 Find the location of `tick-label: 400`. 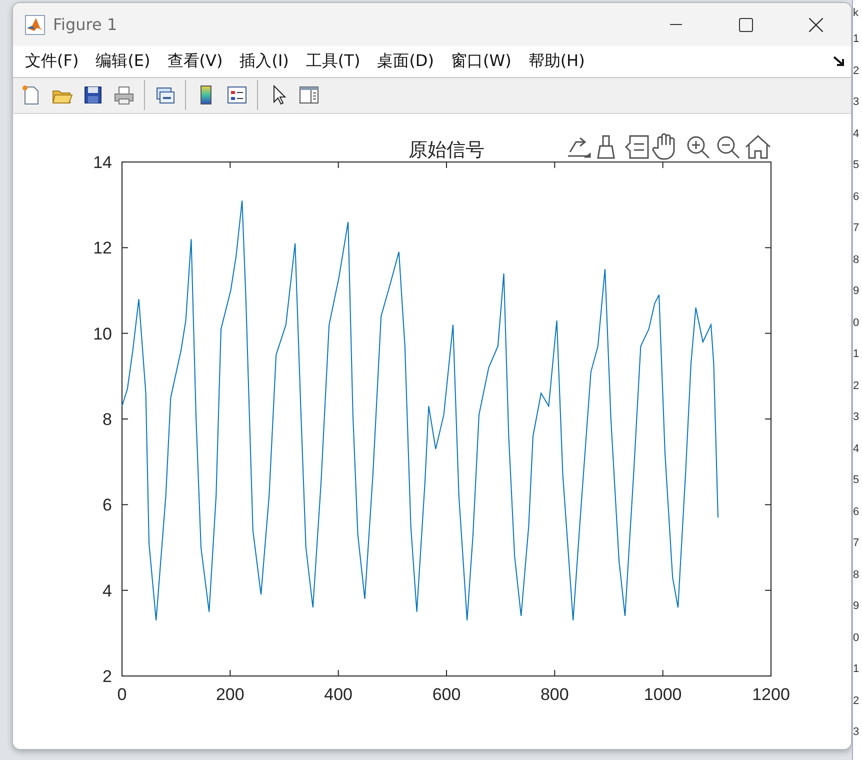

tick-label: 400 is located at coordinates (338, 694).